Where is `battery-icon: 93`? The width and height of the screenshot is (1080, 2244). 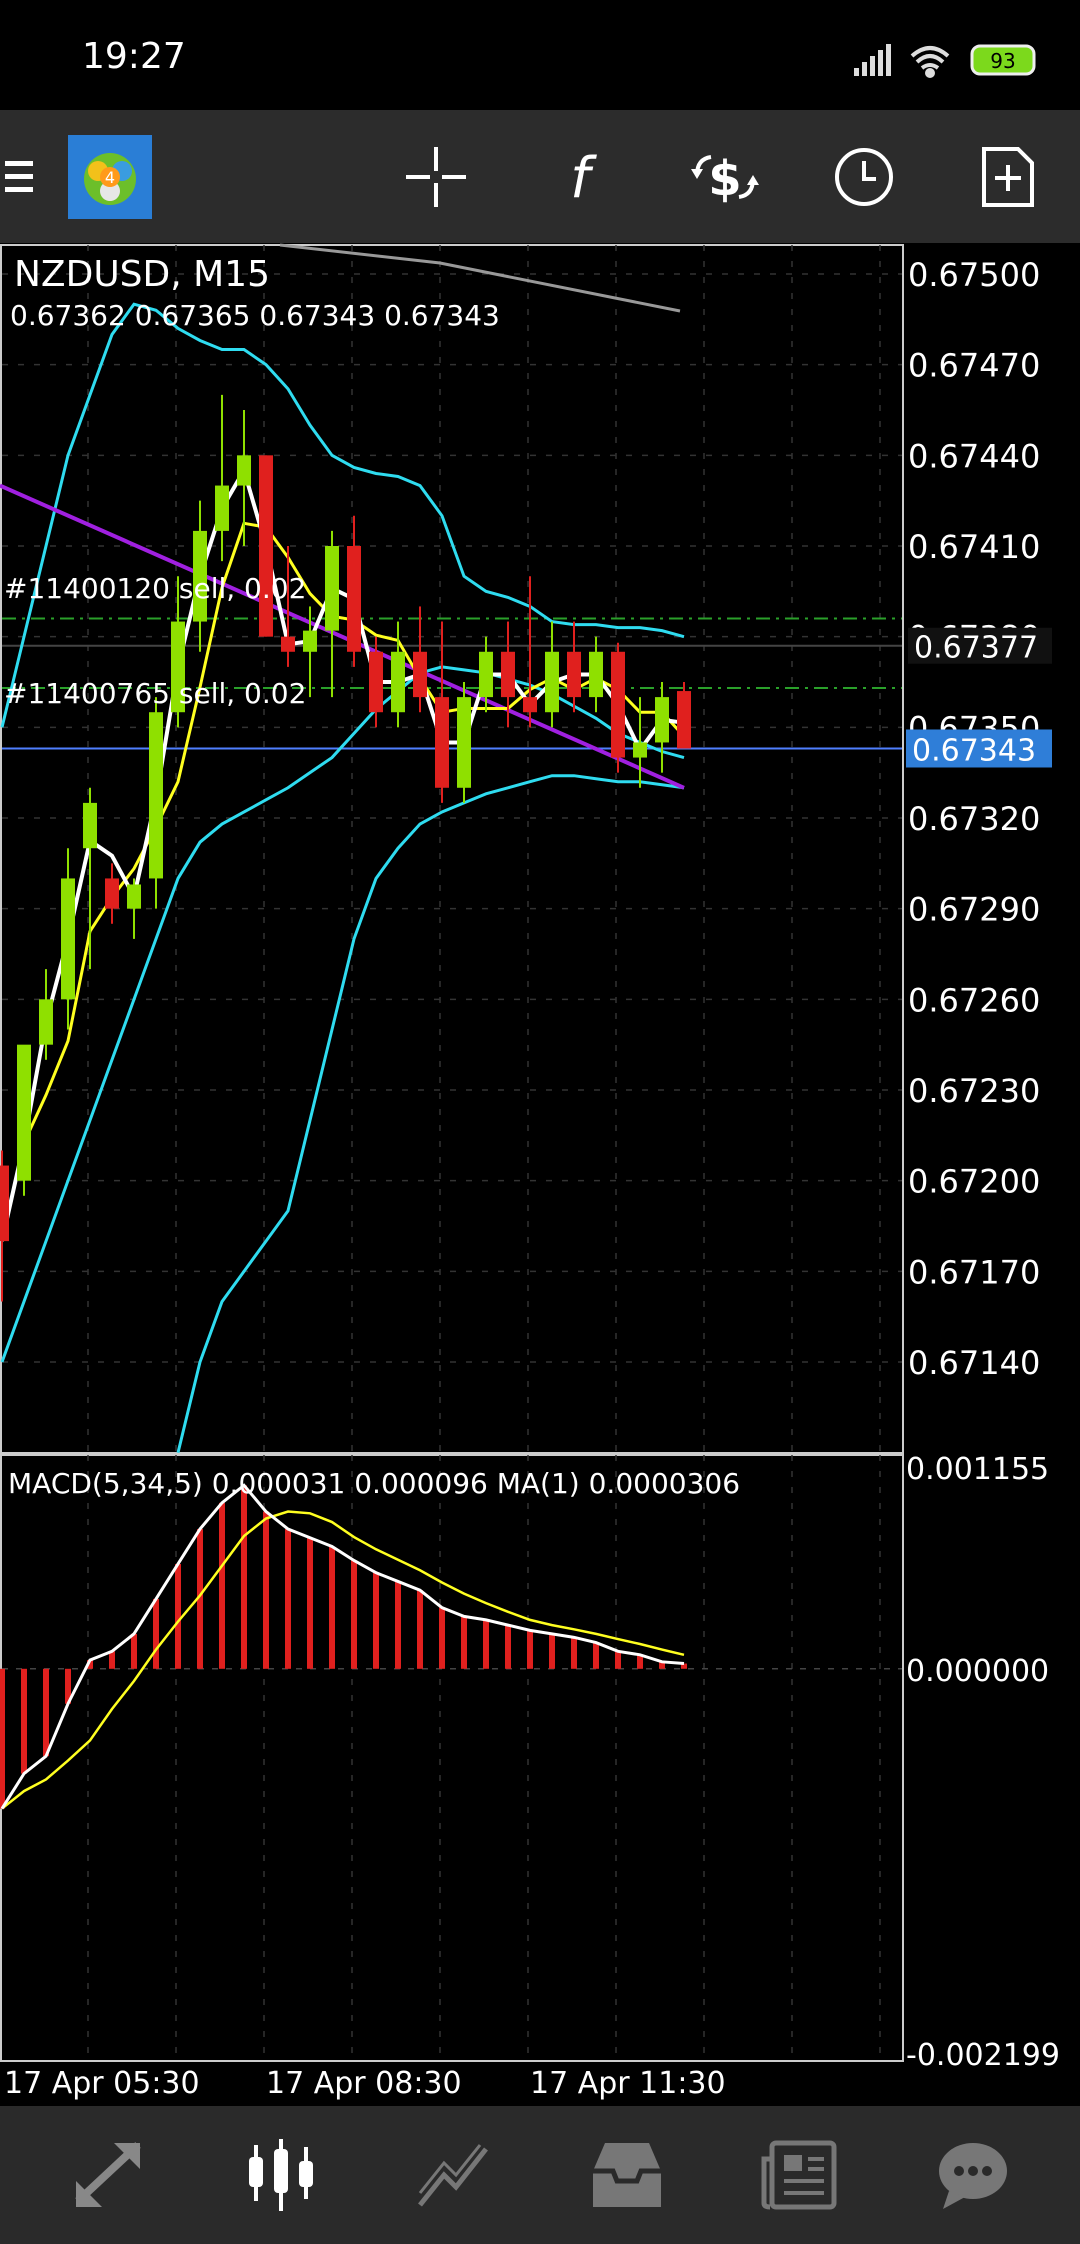 battery-icon: 93 is located at coordinates (1003, 60).